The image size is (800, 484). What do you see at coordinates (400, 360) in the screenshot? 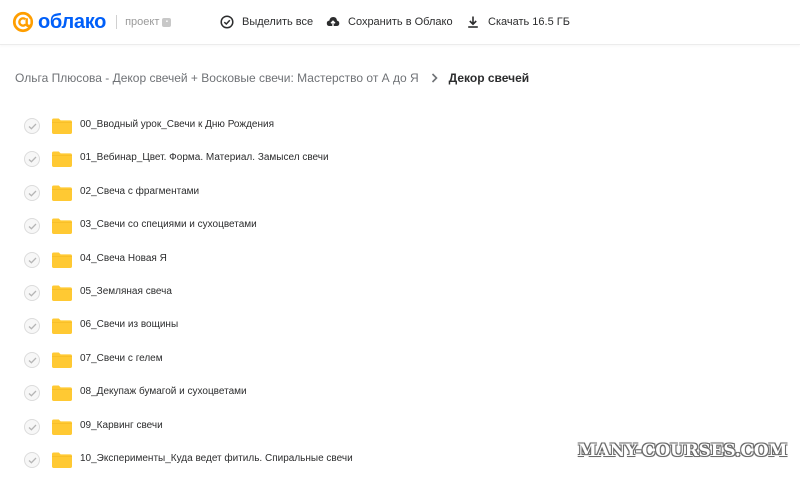
I see `list-item: 07_Свечи с гелем` at bounding box center [400, 360].